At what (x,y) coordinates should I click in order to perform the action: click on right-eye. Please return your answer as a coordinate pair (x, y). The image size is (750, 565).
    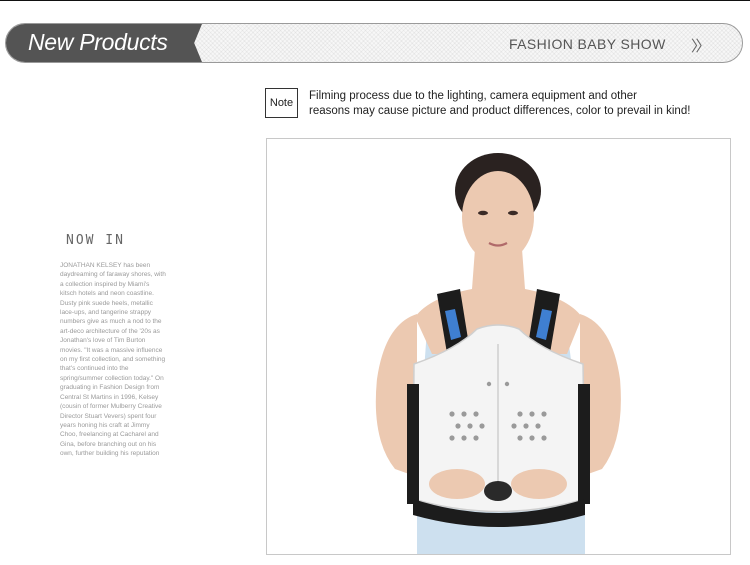
    Looking at the image, I should click on (513, 213).